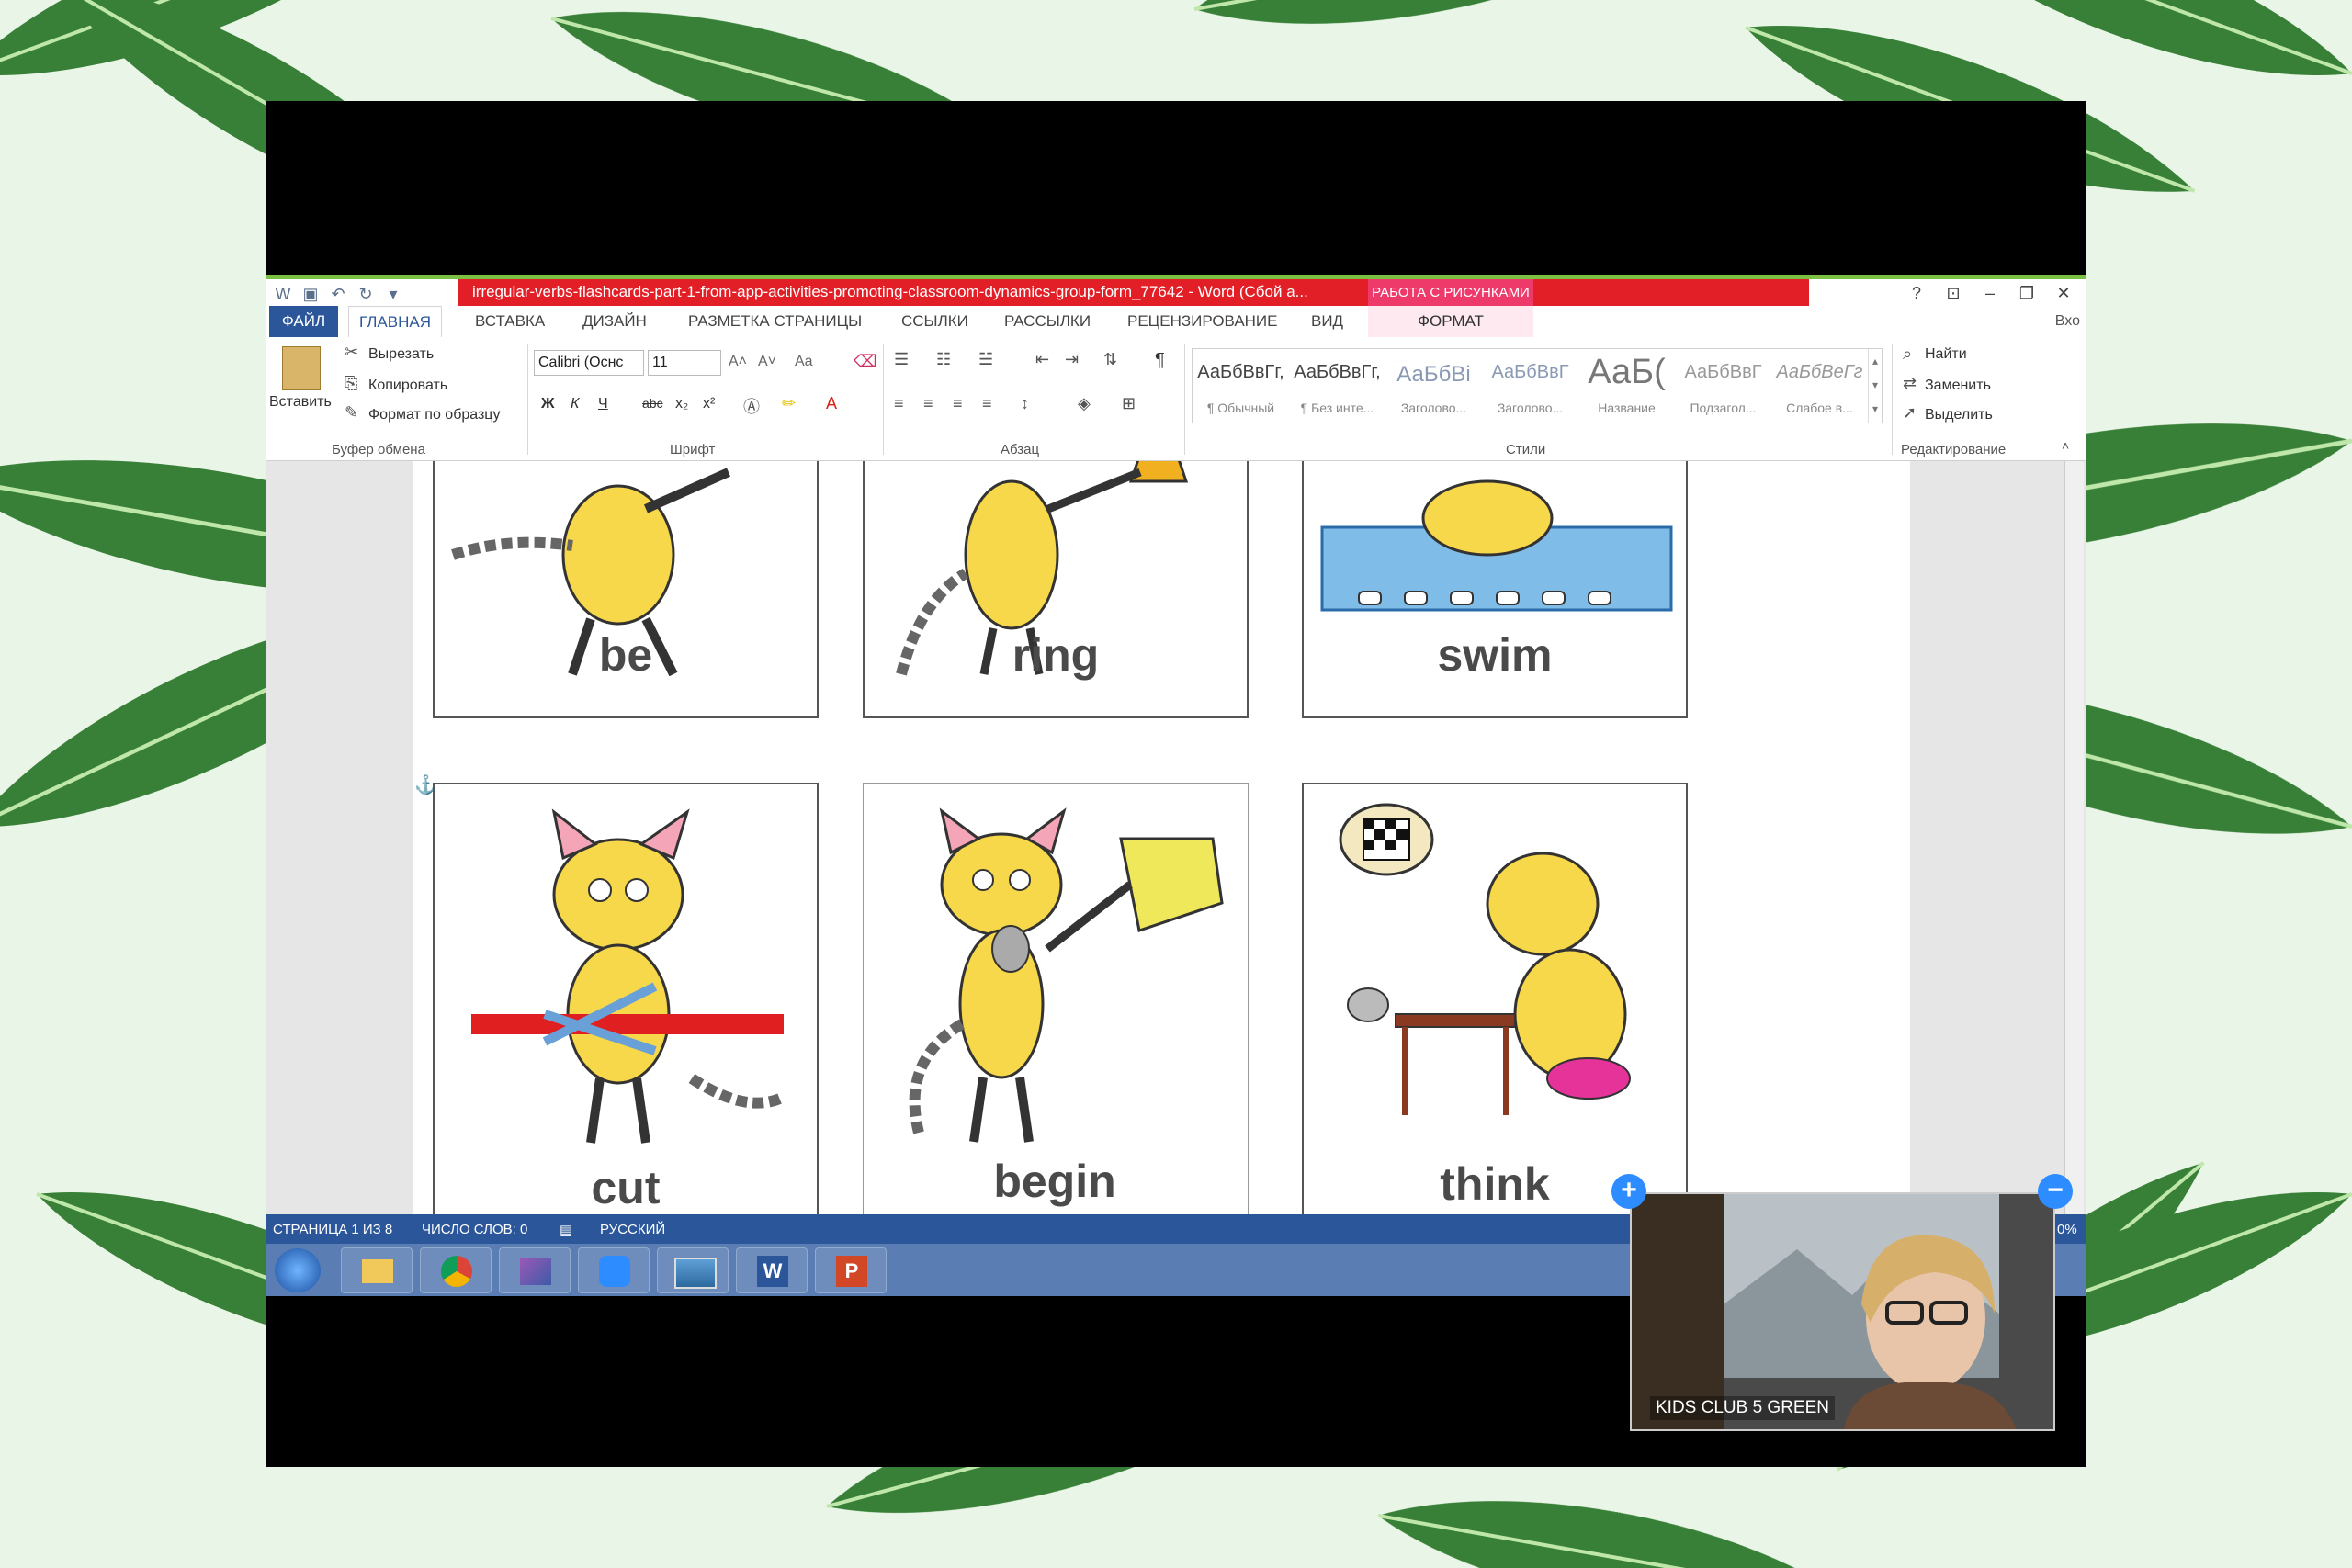  Describe the element at coordinates (1025, 404) in the screenshot. I see `line-spacing-icon: ↕` at that location.